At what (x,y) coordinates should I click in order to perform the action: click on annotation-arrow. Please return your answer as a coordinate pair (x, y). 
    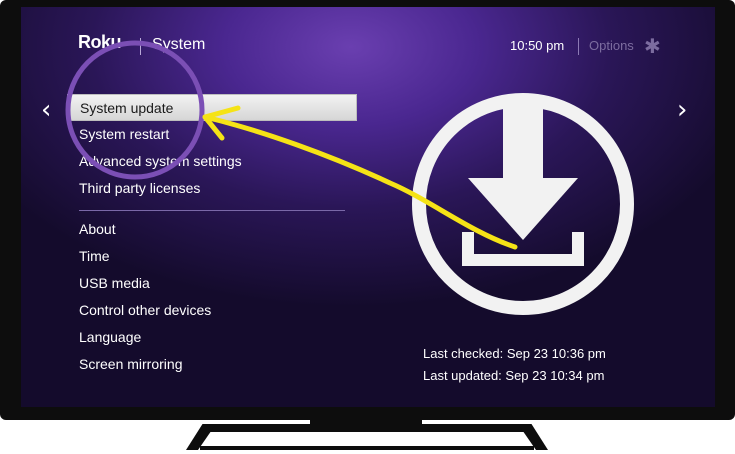
    Looking at the image, I should click on (360, 182).